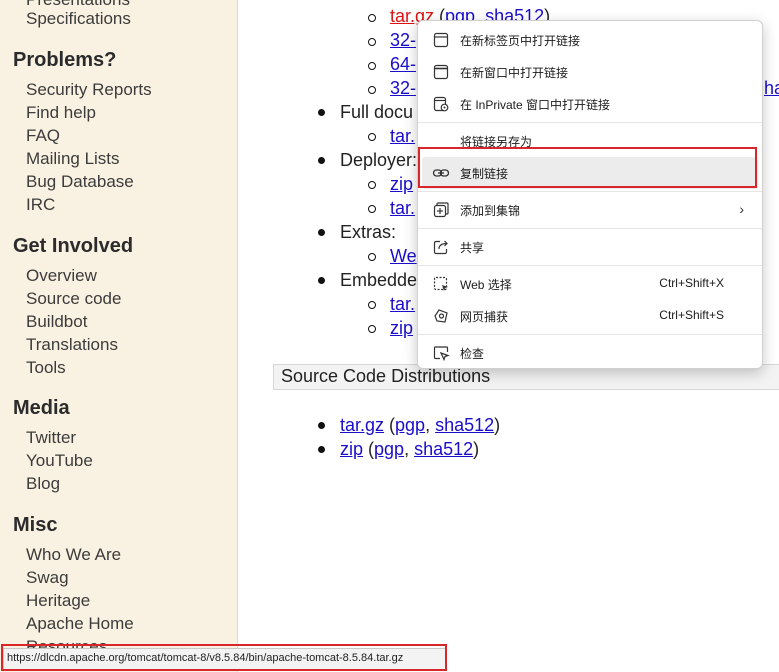  I want to click on inprivate-window-icon, so click(441, 104).